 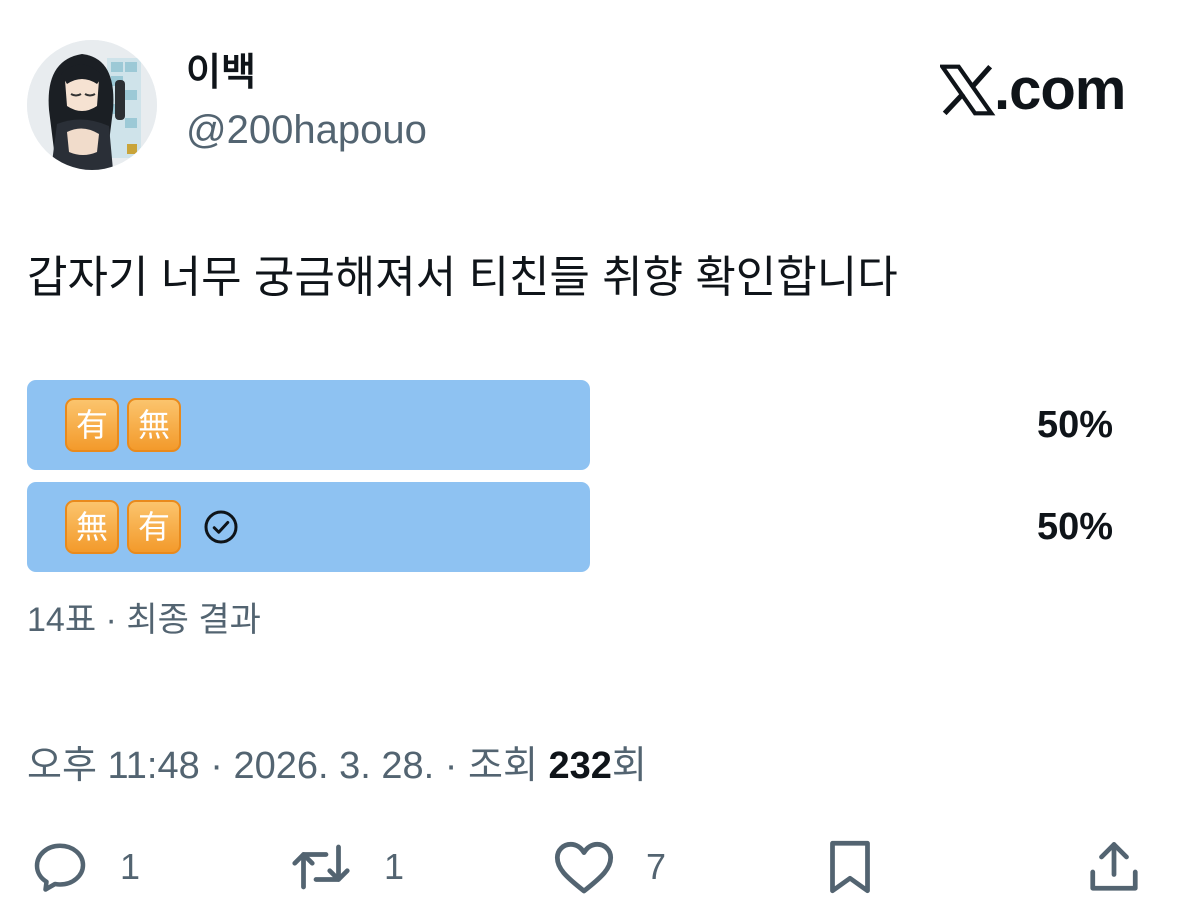 What do you see at coordinates (221, 527) in the screenshot?
I see `check-circle-icon` at bounding box center [221, 527].